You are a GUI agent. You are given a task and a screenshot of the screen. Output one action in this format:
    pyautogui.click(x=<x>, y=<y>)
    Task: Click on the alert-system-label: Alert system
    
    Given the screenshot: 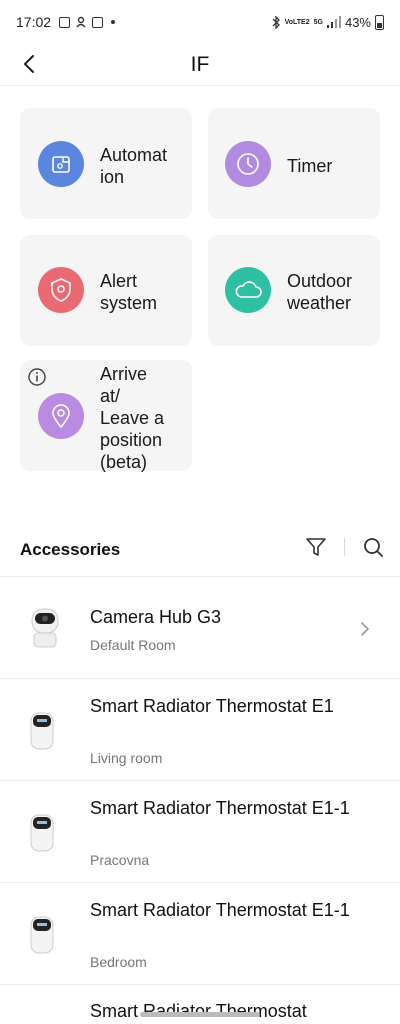 What is the action you would take?
    pyautogui.click(x=129, y=292)
    